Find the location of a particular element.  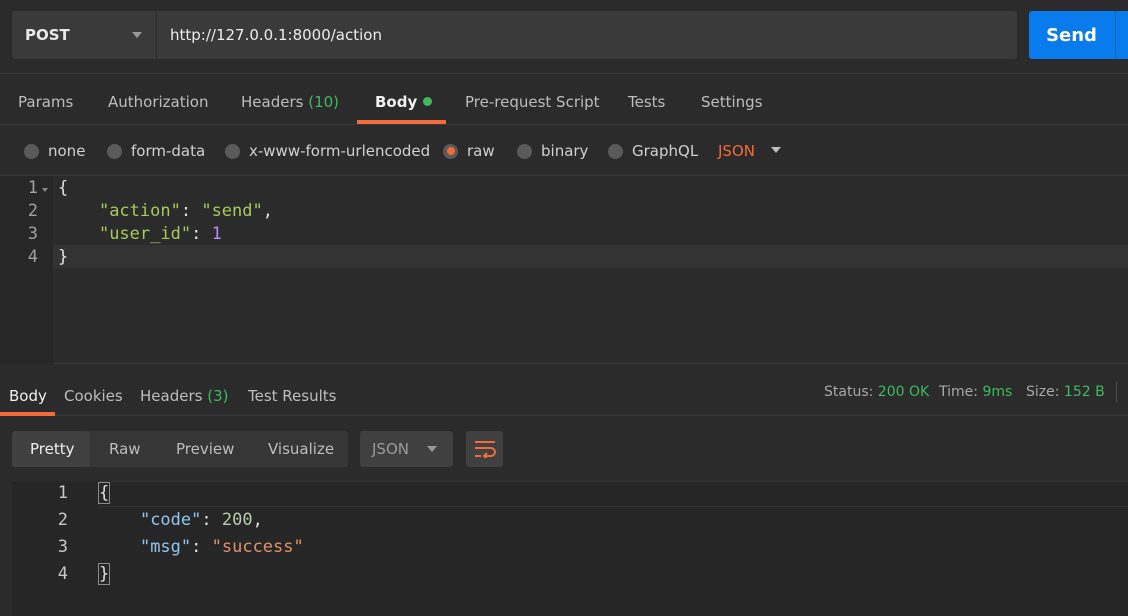

tab-params: Params is located at coordinates (45, 99).